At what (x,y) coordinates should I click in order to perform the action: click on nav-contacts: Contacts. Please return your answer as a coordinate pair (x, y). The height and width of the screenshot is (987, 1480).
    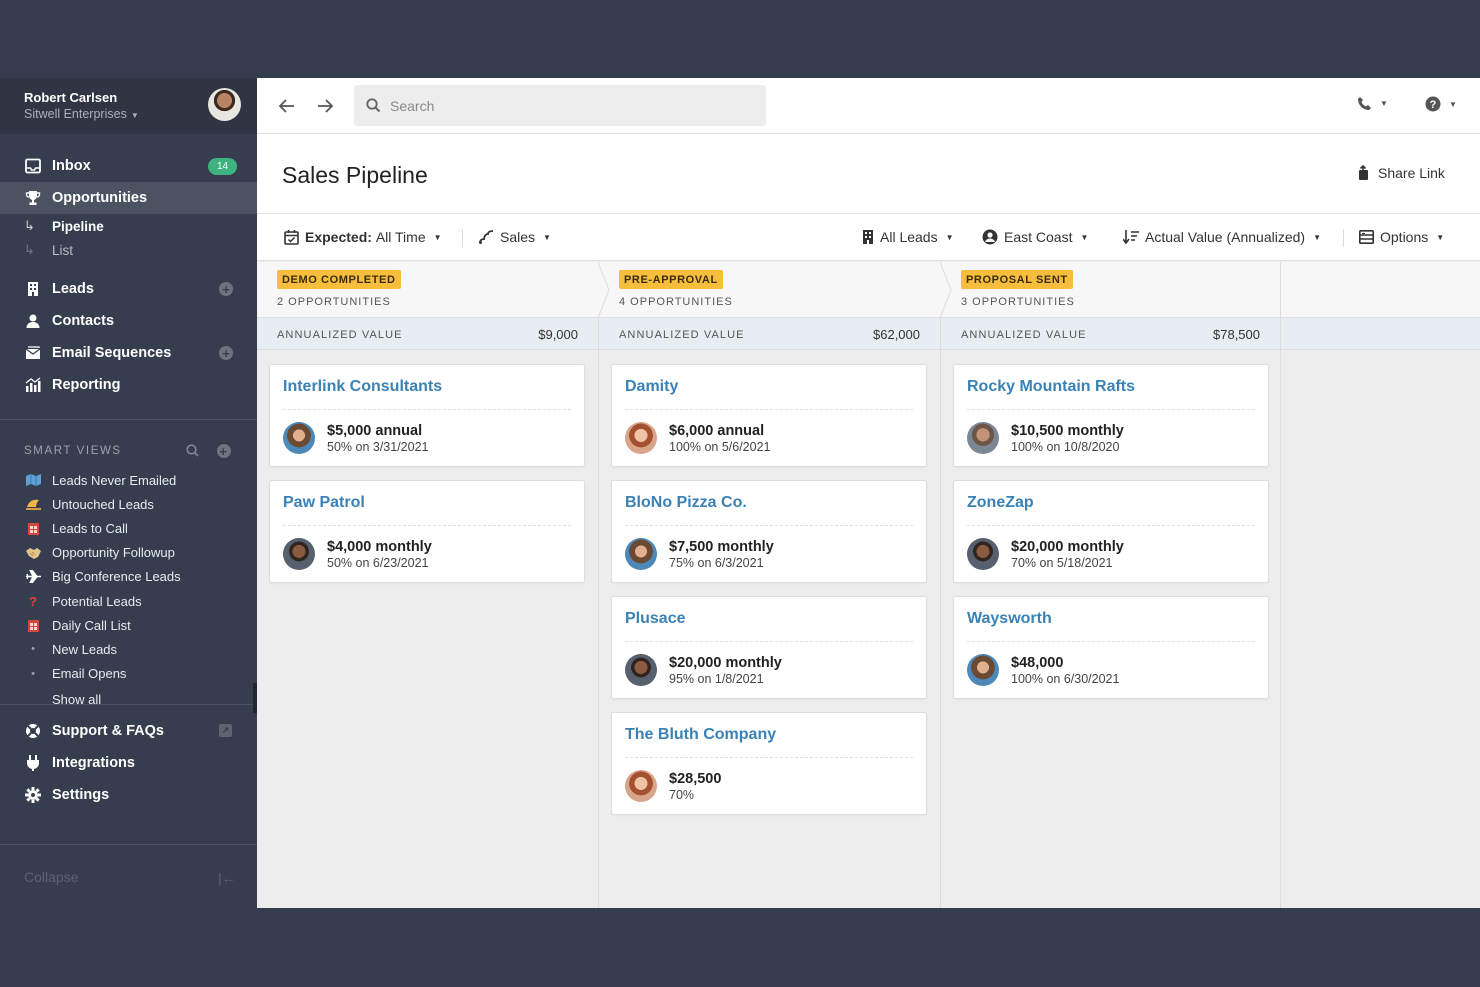
    Looking at the image, I should click on (128, 321).